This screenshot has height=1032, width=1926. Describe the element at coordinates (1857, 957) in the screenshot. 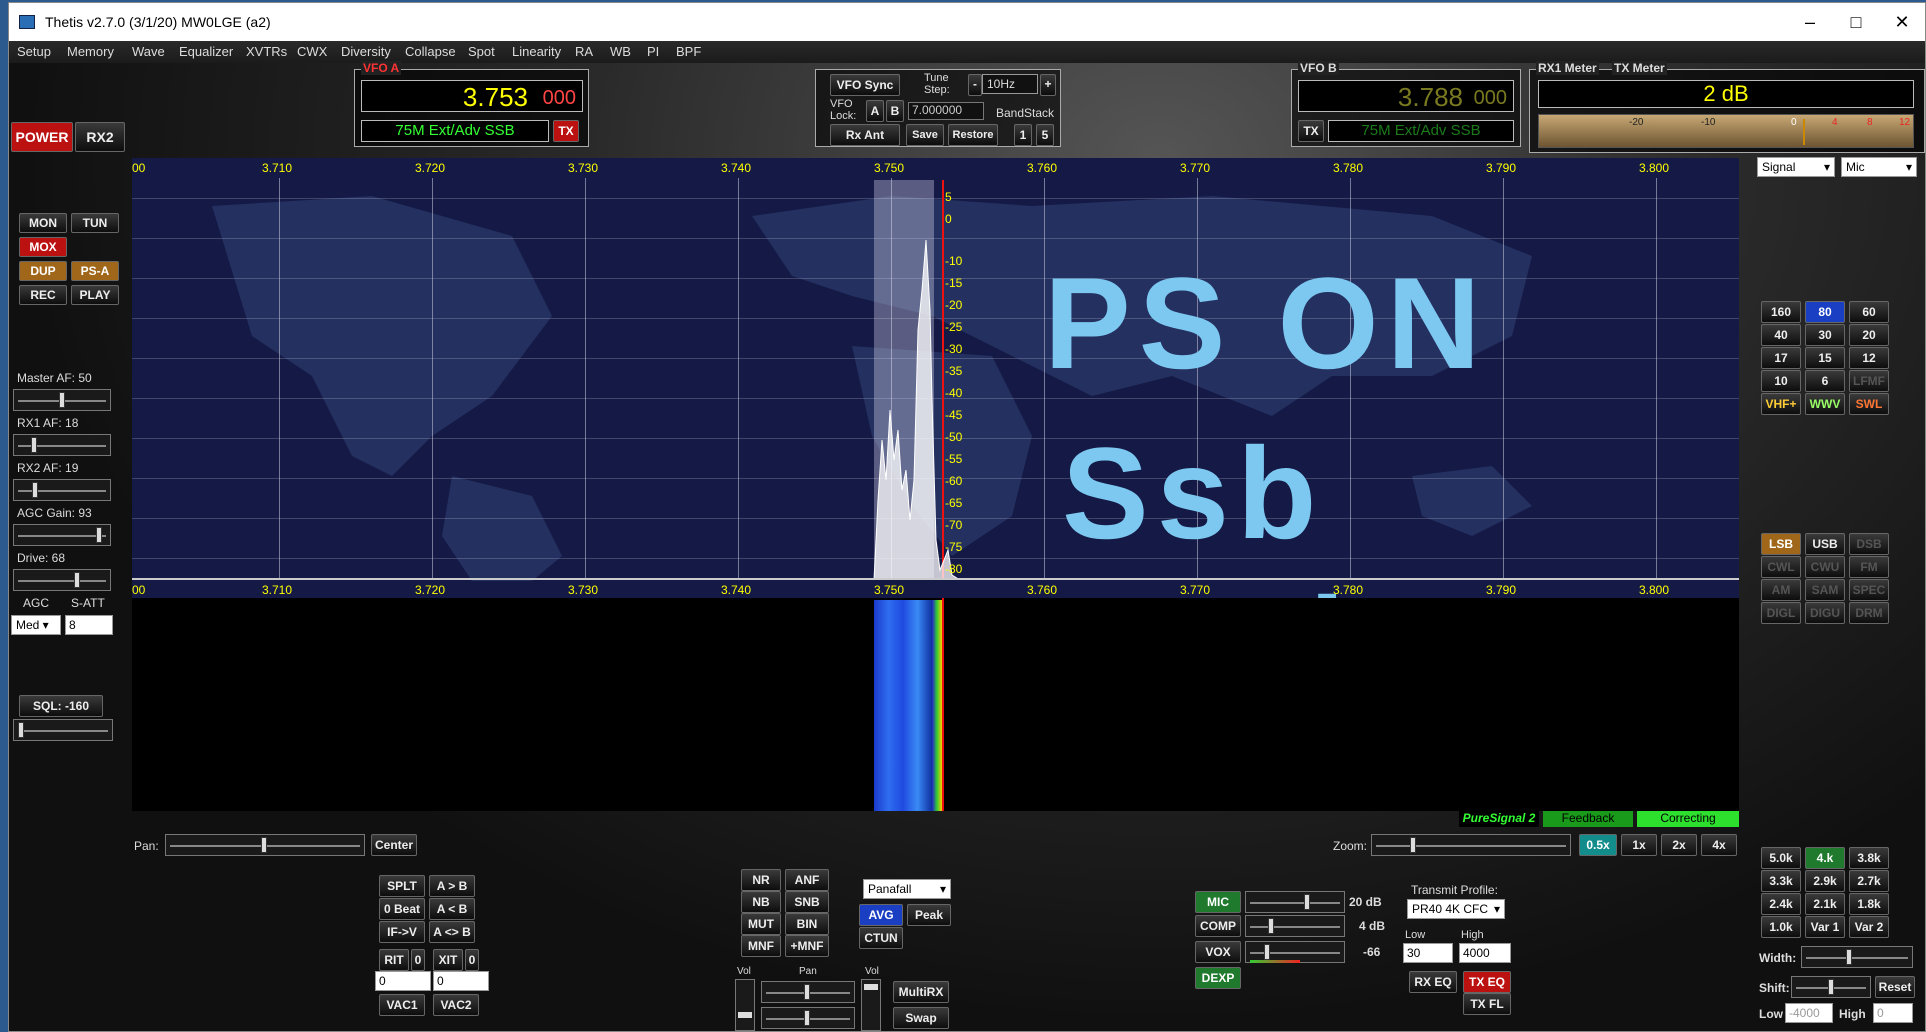

I see `width-slider` at that location.